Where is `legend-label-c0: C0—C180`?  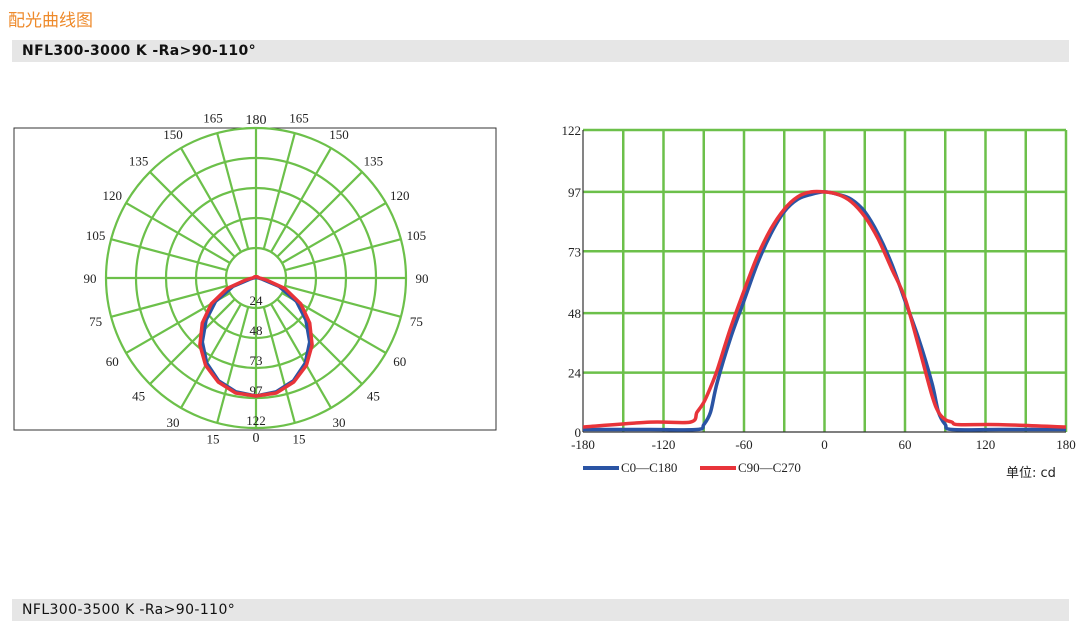 legend-label-c0: C0—C180 is located at coordinates (649, 467).